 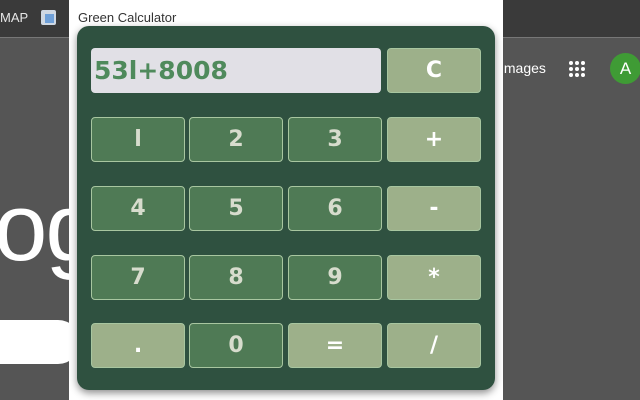 I want to click on divide-button: /, so click(x=434, y=345).